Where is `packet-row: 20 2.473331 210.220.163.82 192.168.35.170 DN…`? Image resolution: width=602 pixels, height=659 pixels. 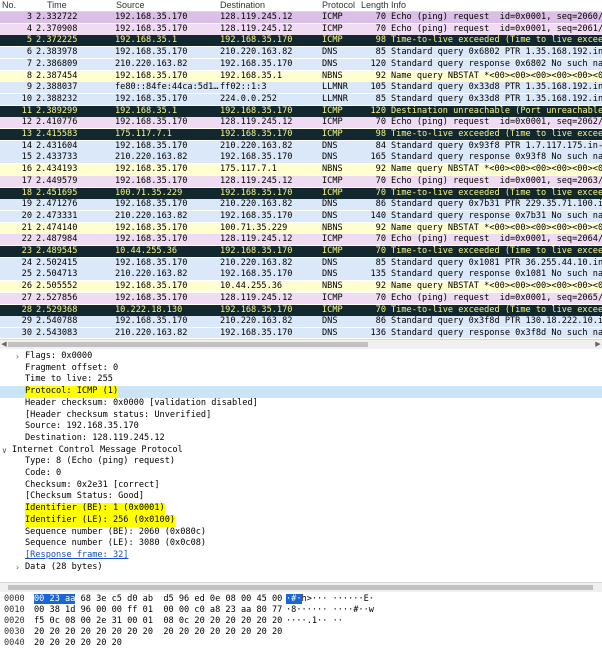 packet-row: 20 2.473331 210.220.163.82 192.168.35.170 DN… is located at coordinates (301, 216).